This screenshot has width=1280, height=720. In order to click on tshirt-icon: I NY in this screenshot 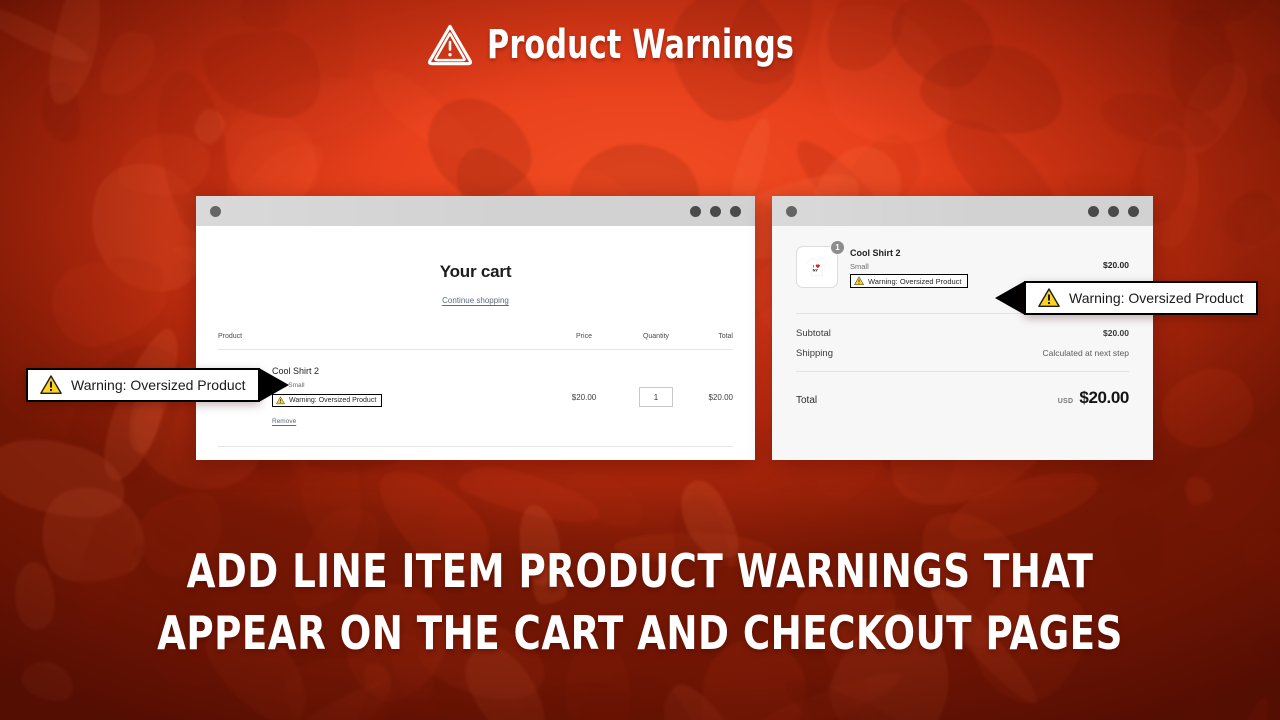, I will do `click(817, 267)`.